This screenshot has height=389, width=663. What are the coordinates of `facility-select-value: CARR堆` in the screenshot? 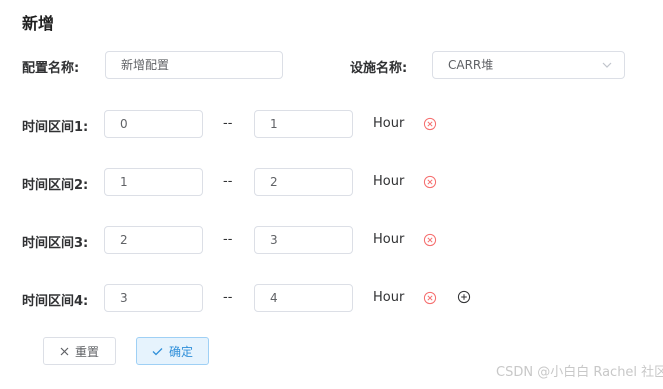 It's located at (471, 65).